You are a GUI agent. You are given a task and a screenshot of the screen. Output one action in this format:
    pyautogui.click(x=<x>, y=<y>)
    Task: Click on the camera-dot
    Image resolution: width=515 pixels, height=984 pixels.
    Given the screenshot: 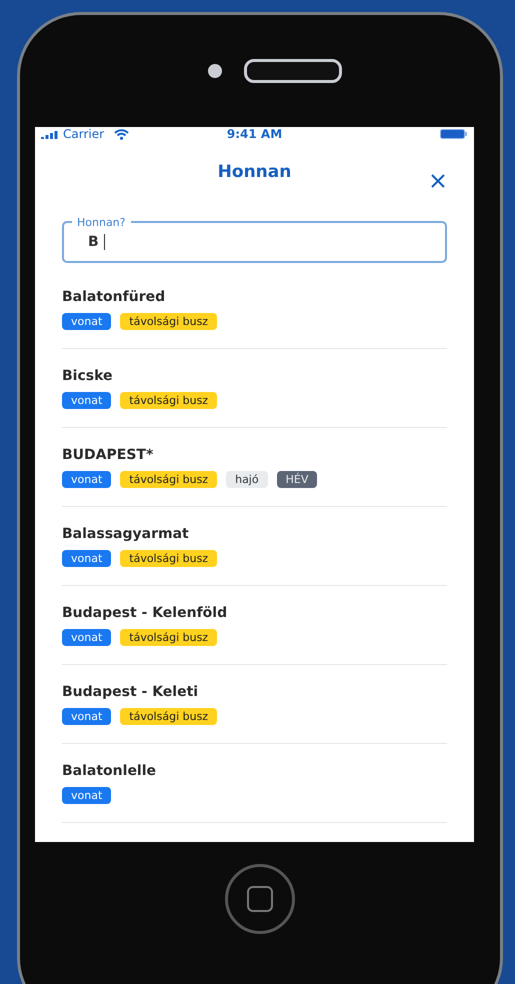 What is the action you would take?
    pyautogui.click(x=215, y=71)
    